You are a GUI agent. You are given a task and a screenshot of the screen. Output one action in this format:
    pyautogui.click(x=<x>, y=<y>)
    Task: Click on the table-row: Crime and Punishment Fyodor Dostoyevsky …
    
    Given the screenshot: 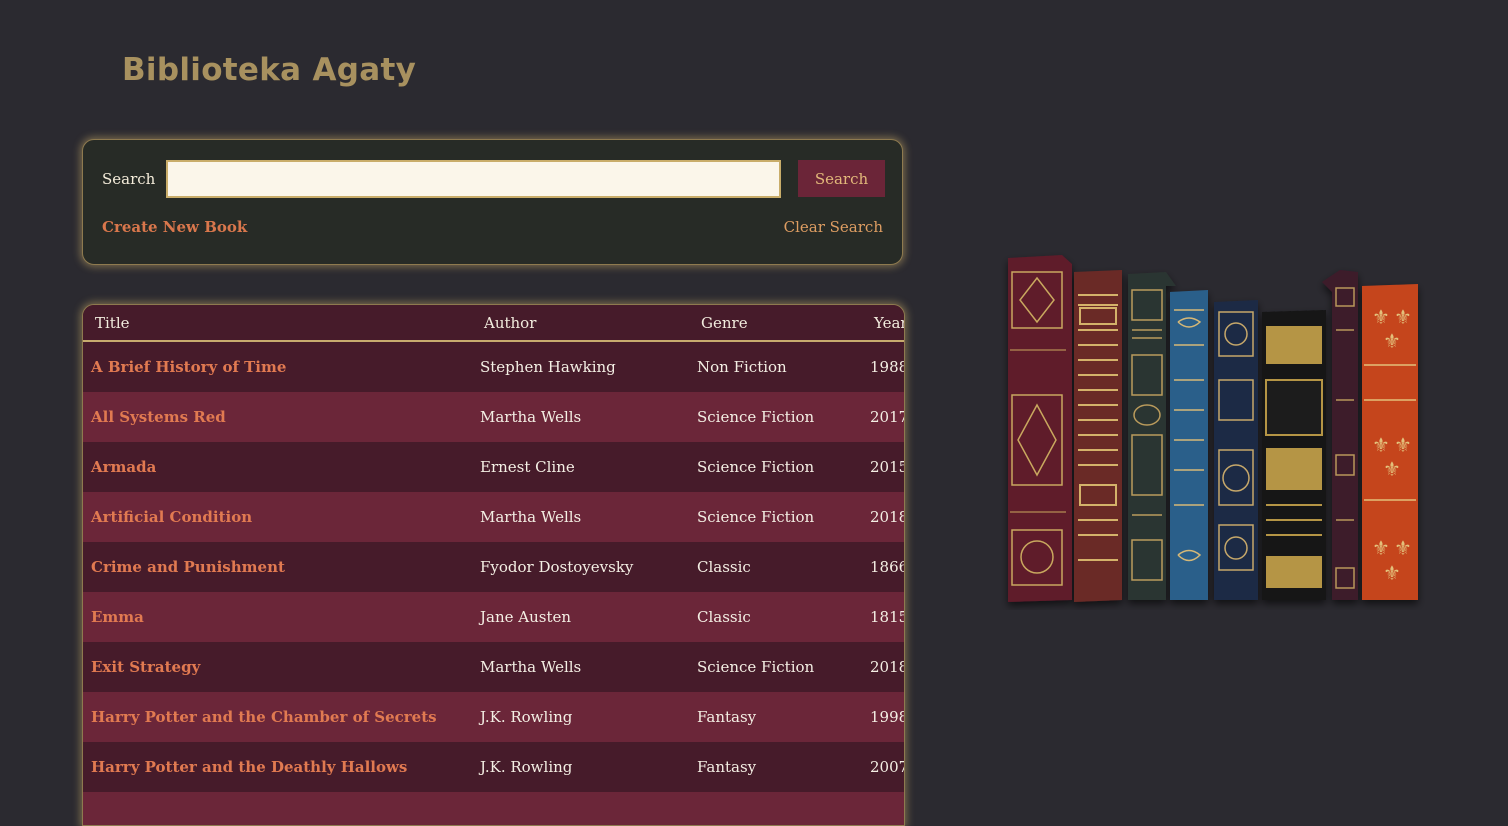 What is the action you would take?
    pyautogui.click(x=493, y=567)
    